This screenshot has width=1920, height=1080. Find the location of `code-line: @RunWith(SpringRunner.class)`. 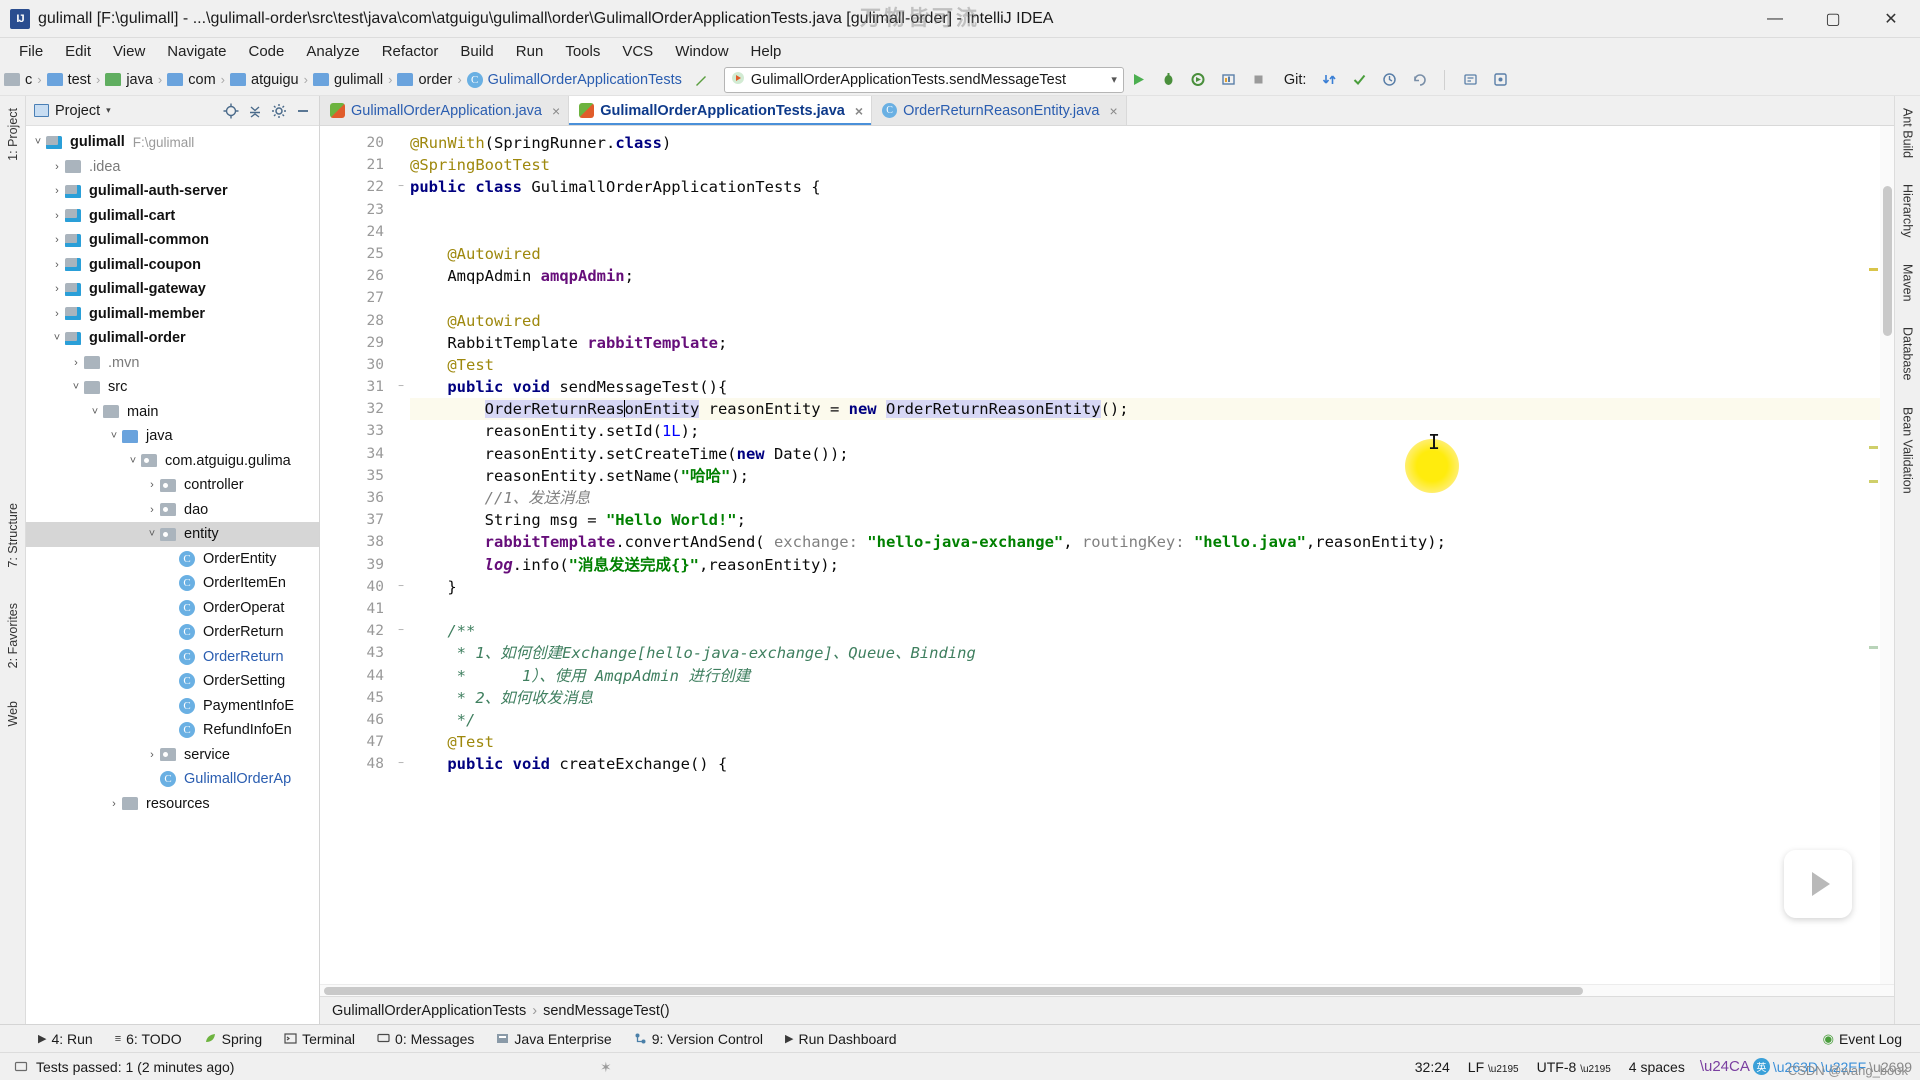

code-line: @RunWith(SpringRunner.class) is located at coordinates (1152, 143).